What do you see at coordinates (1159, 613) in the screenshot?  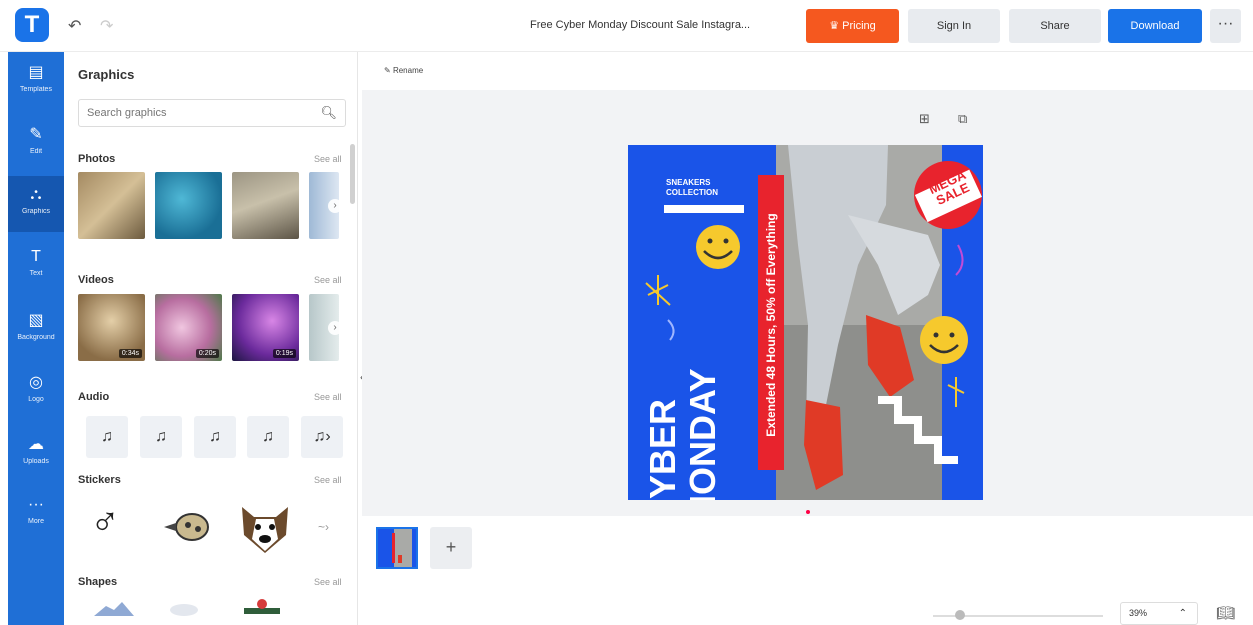 I see `zoom-select: 39% ⌃` at bounding box center [1159, 613].